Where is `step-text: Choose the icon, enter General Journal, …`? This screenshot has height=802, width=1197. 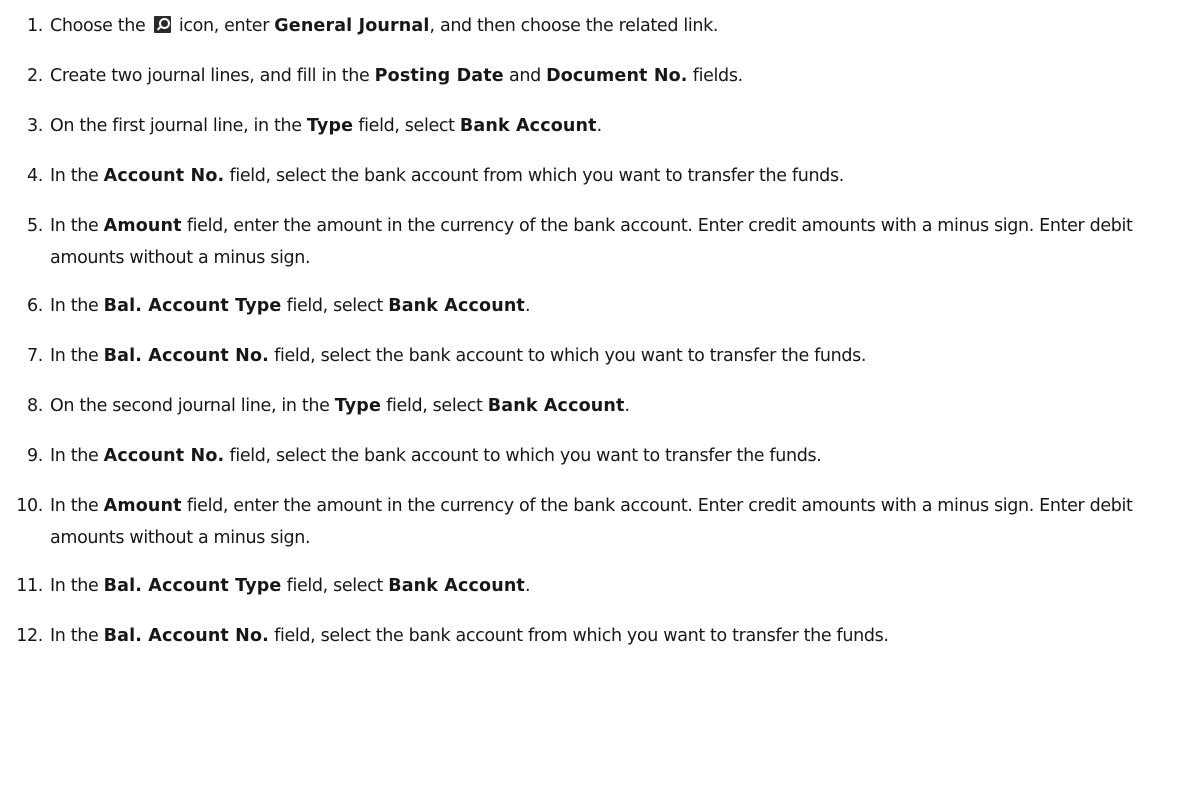
step-text: Choose the icon, enter General Journal, … is located at coordinates (623, 26).